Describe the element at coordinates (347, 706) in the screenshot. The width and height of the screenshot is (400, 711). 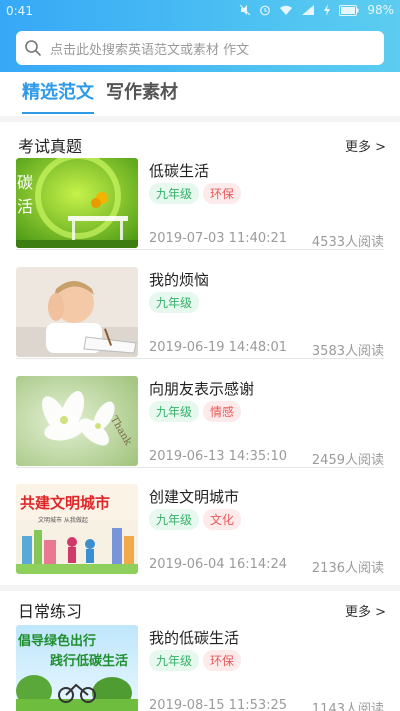
I see `read-count: 1143人阅读` at that location.